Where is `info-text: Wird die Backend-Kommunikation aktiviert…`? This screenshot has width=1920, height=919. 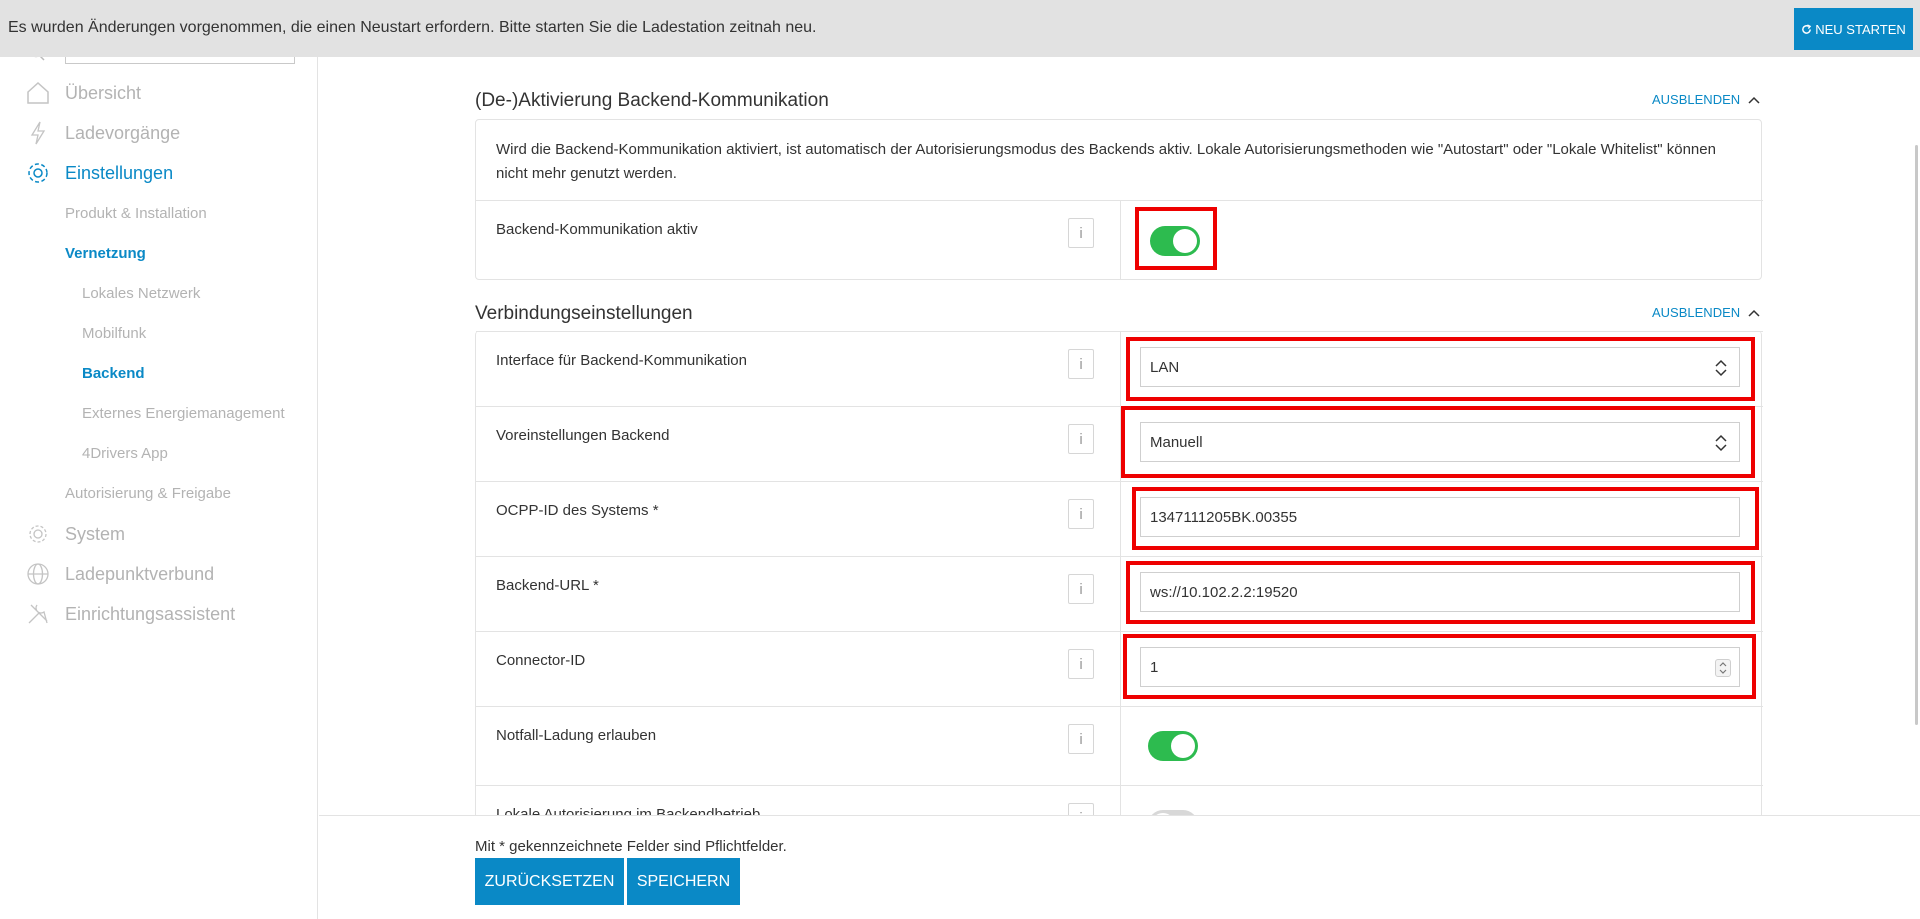
info-text: Wird die Backend-Kommunikation aktiviert… is located at coordinates (1106, 161).